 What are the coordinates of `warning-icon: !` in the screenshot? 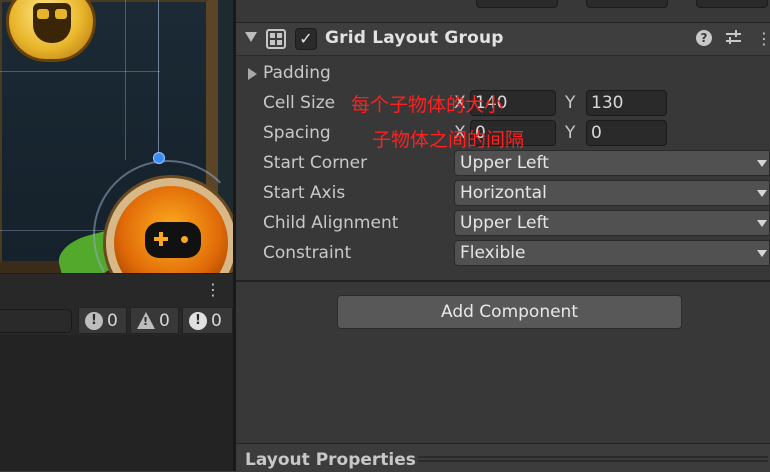 It's located at (146, 320).